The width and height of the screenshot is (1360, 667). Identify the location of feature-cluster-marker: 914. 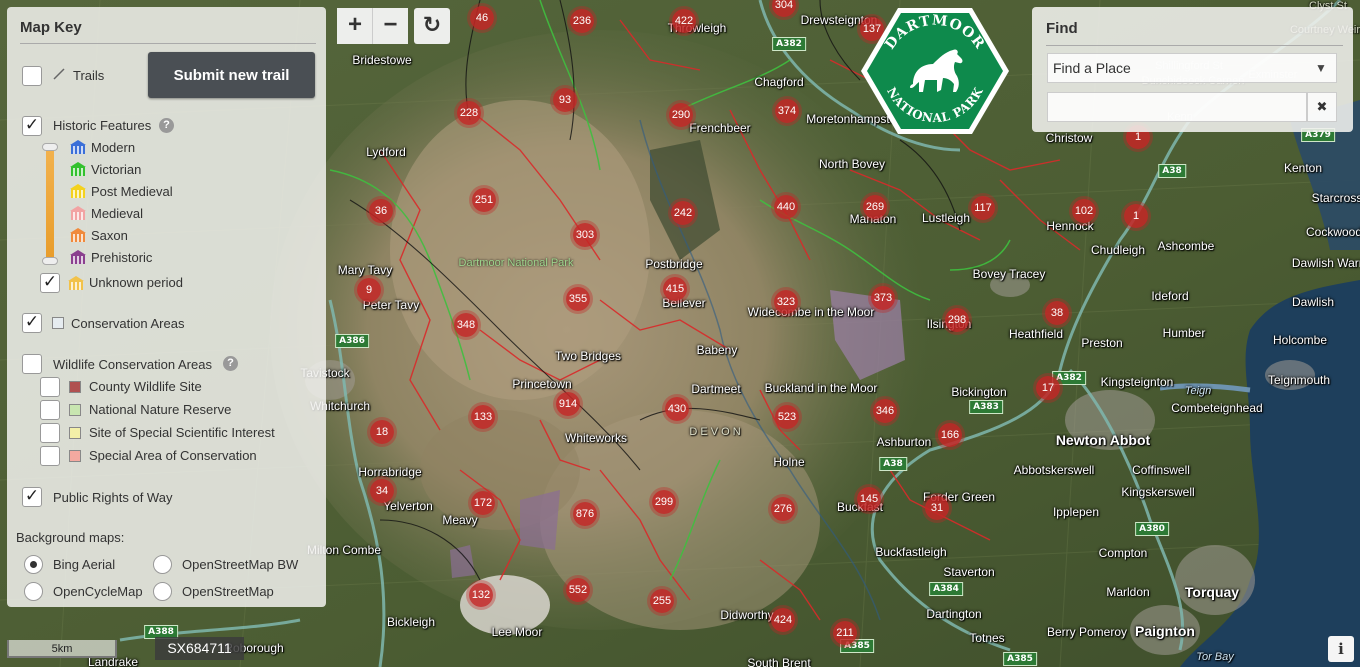
(568, 404).